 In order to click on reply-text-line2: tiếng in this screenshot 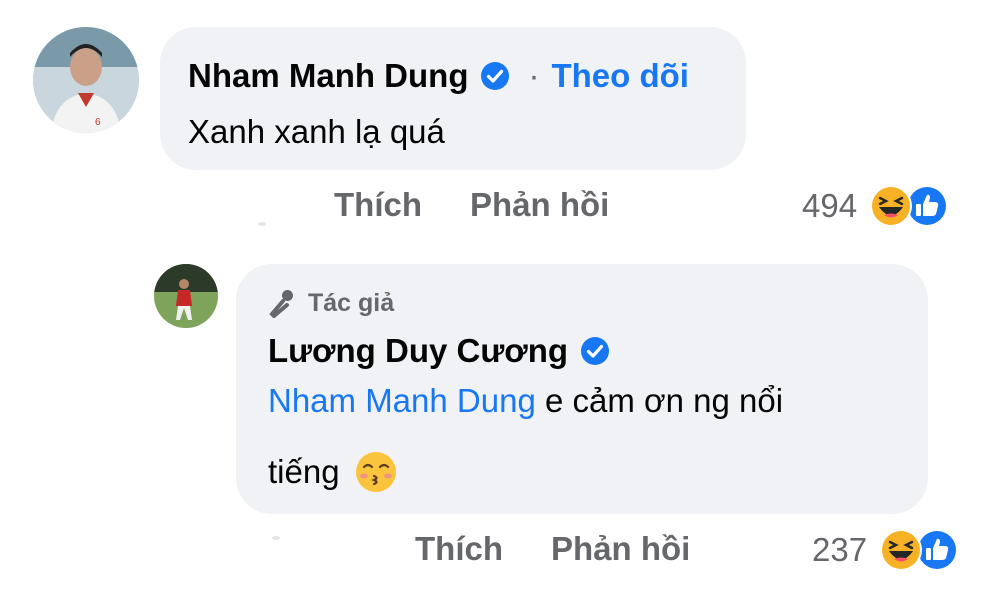, I will do `click(333, 472)`.